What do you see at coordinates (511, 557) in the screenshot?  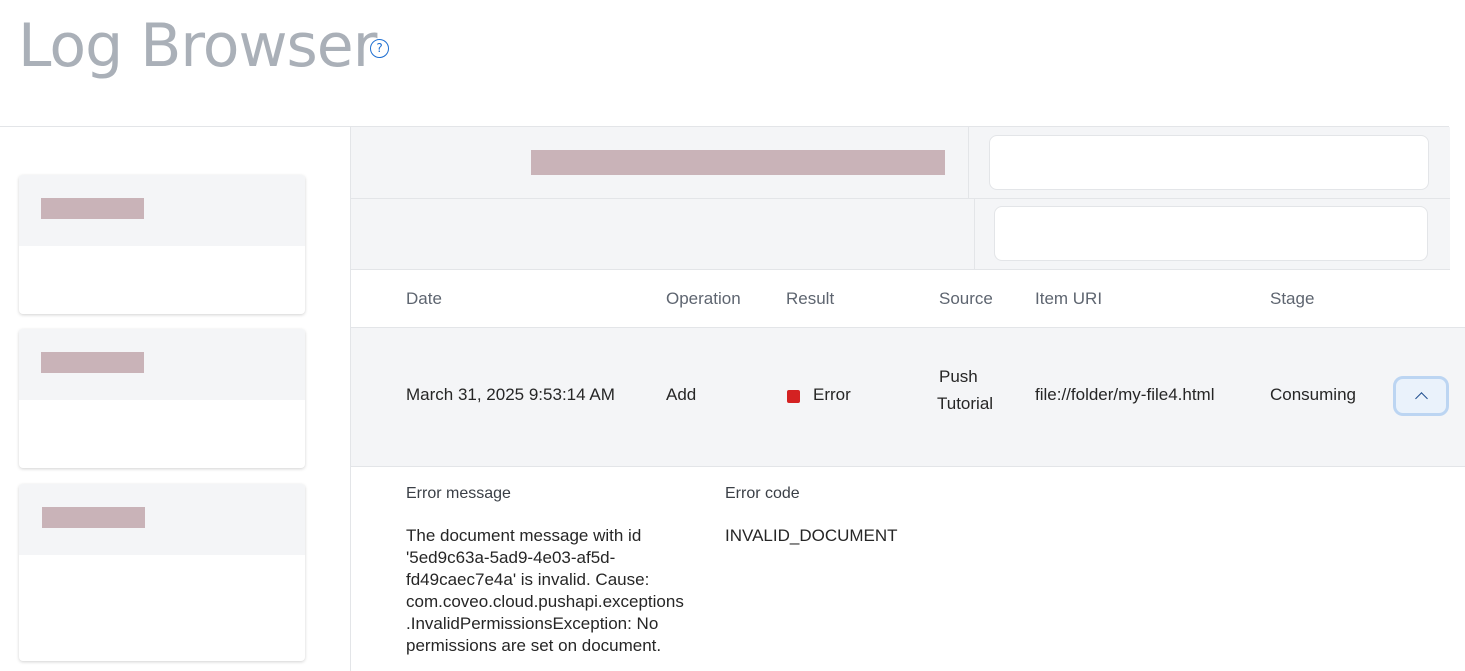 I see `error-message-line: '5ed9c63a-5ad9-4e03-af5d-` at bounding box center [511, 557].